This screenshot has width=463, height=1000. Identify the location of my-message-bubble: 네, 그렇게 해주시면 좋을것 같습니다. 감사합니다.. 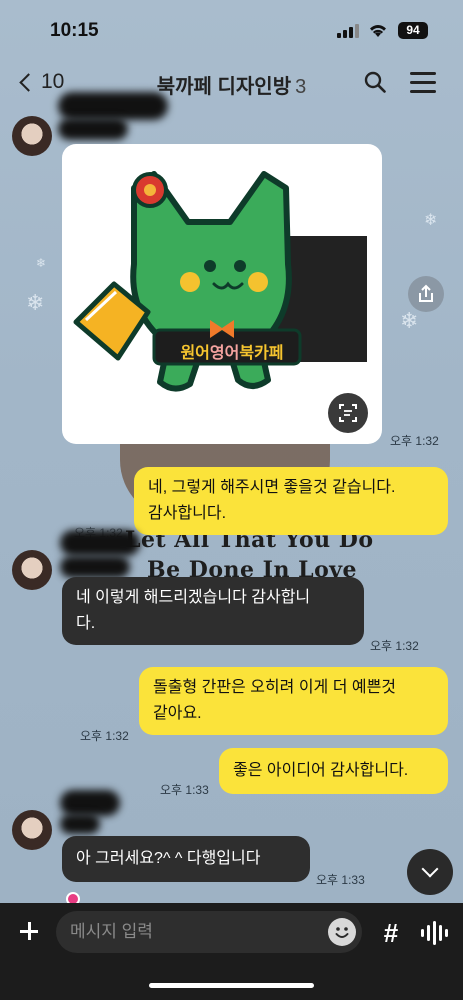
(291, 501).